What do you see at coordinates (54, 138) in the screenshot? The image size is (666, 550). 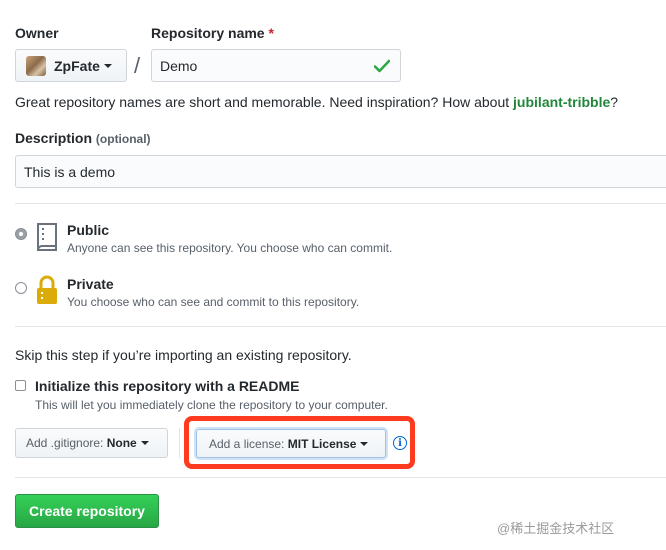 I see `description-label-text: Description` at bounding box center [54, 138].